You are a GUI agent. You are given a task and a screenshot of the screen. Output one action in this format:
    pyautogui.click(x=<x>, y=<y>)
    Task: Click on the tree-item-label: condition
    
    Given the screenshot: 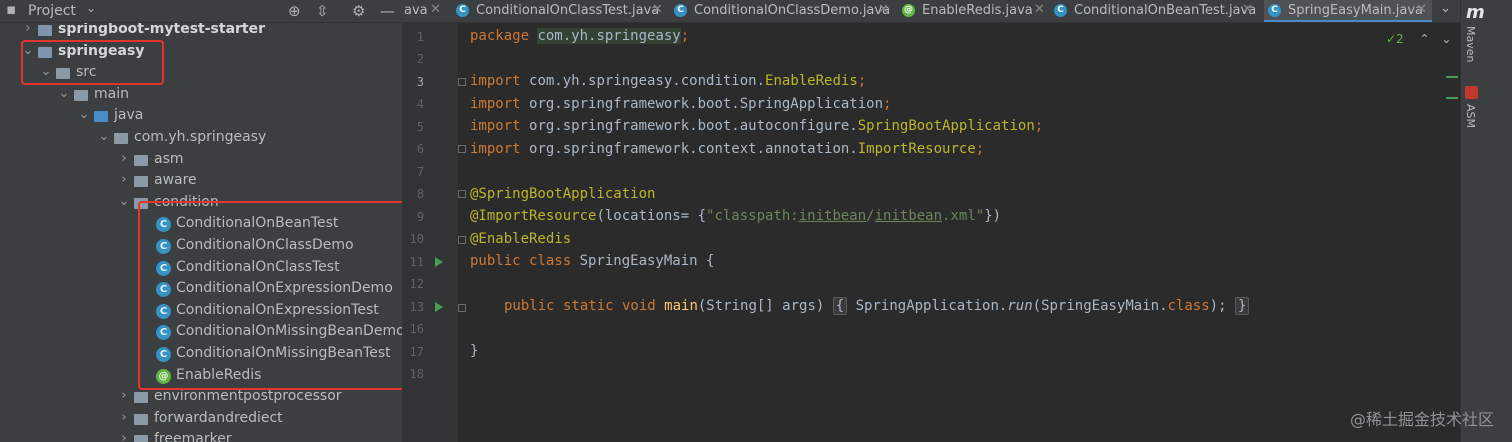 What is the action you would take?
    pyautogui.click(x=186, y=201)
    